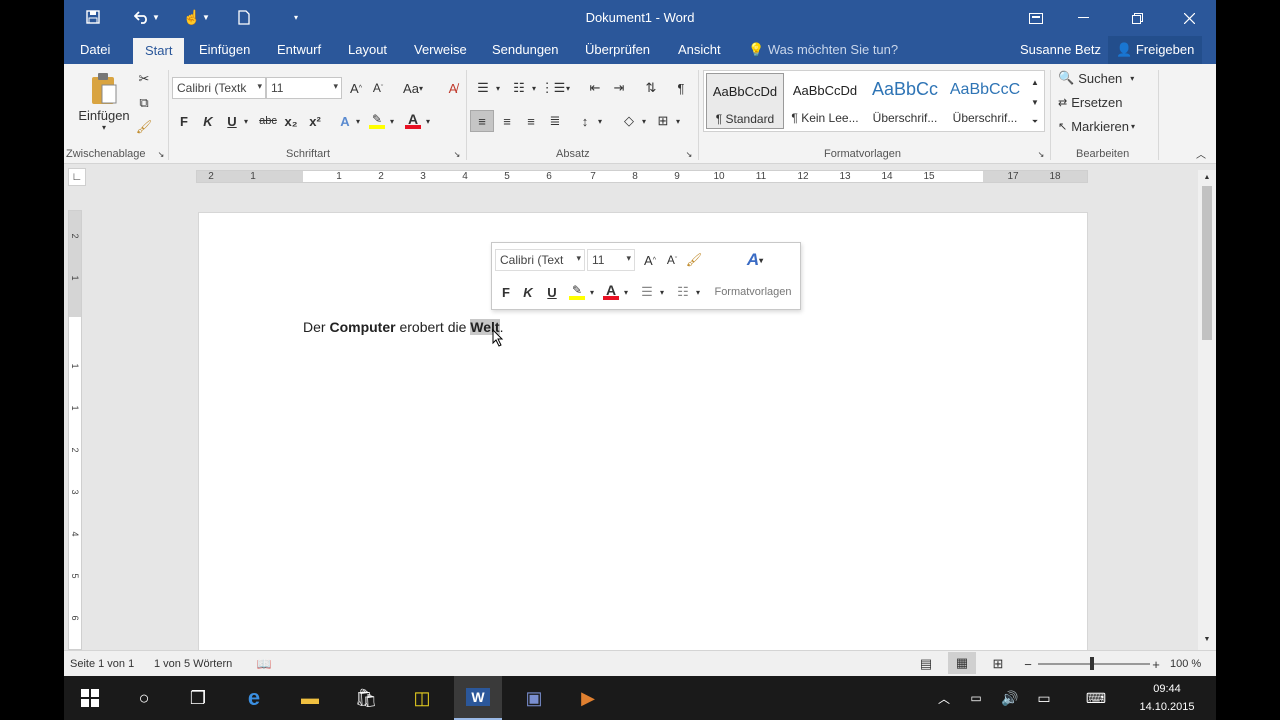 Image resolution: width=1280 pixels, height=720 pixels. Describe the element at coordinates (264, 664) in the screenshot. I see `proofing-icon: 📖` at that location.